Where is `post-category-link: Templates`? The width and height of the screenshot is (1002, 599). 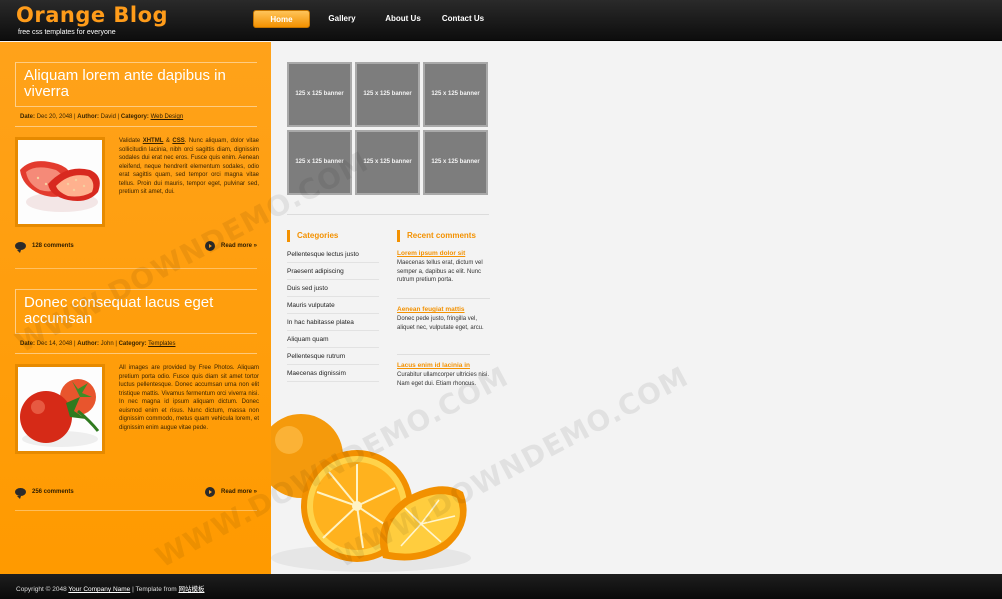 post-category-link: Templates is located at coordinates (161, 344).